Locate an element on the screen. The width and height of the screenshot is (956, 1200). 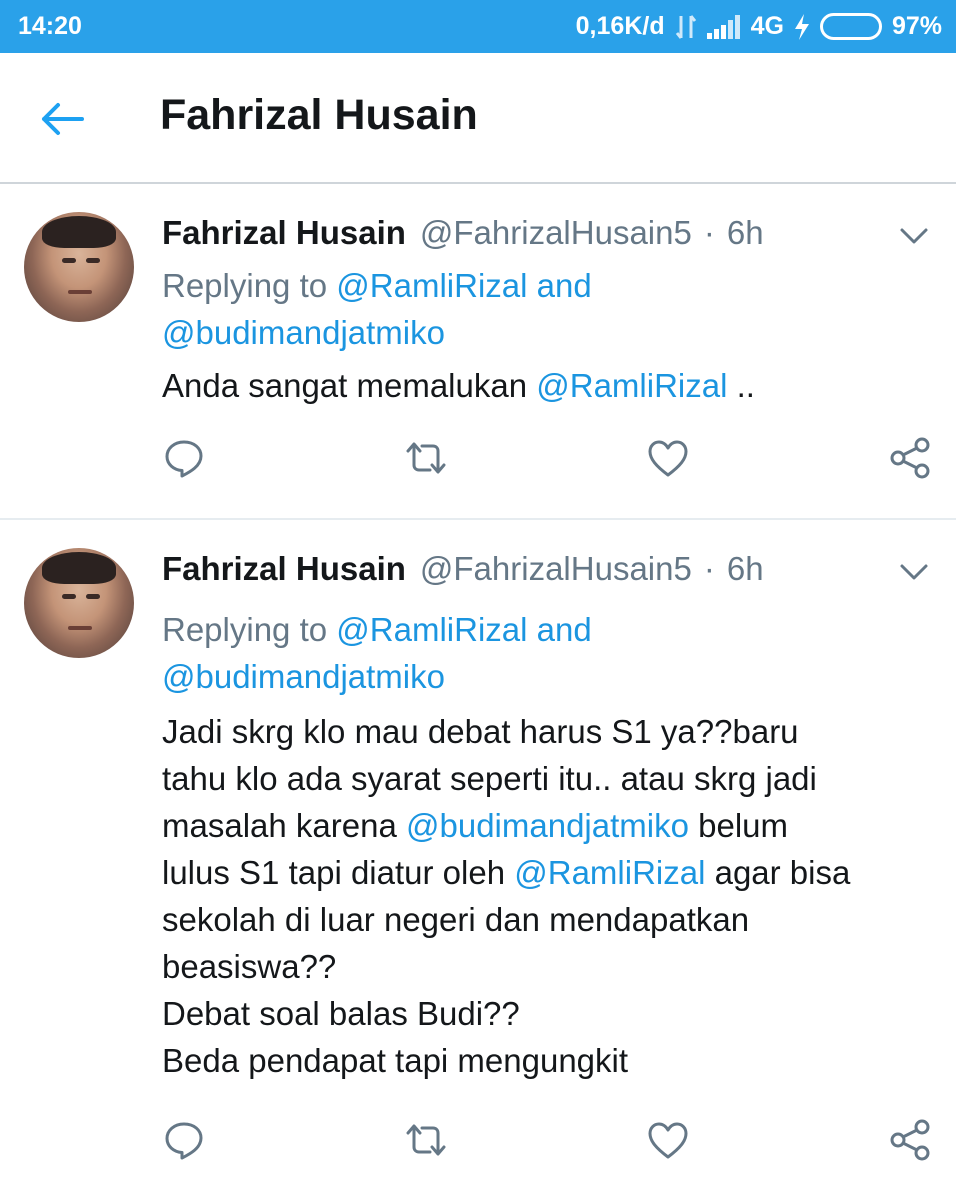
text-segment: .. is located at coordinates (741, 385).